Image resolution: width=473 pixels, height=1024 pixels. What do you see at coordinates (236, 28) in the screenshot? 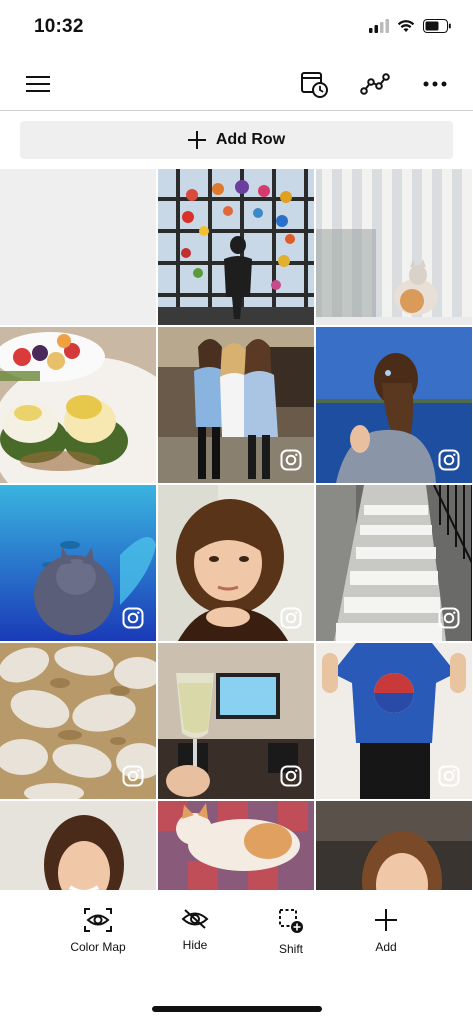
I see `status-bar: 10:32` at bounding box center [236, 28].